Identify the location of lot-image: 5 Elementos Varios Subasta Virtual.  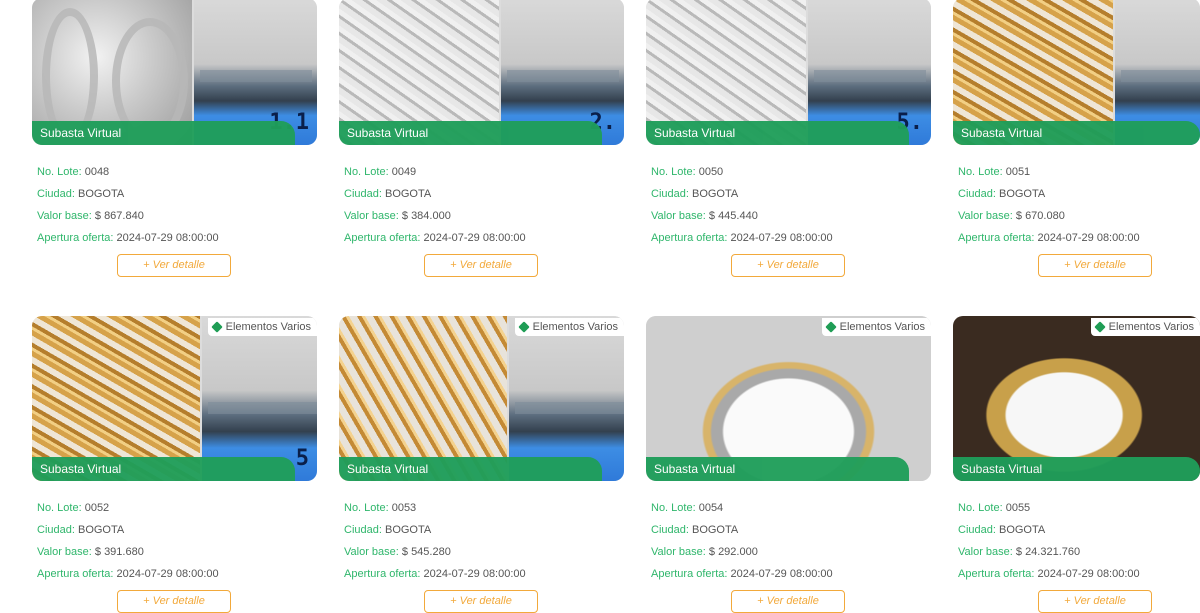
(174, 398).